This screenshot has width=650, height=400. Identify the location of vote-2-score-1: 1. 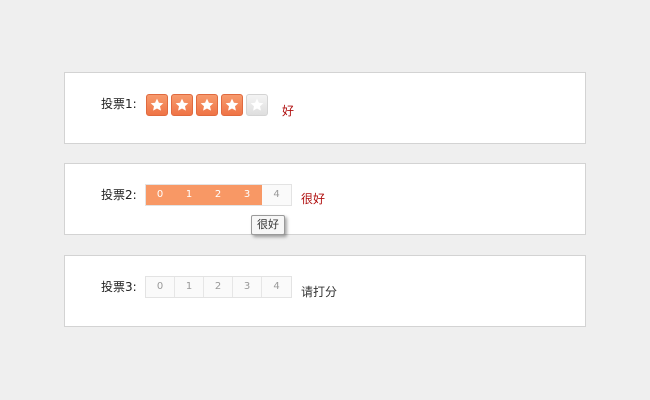
(189, 195).